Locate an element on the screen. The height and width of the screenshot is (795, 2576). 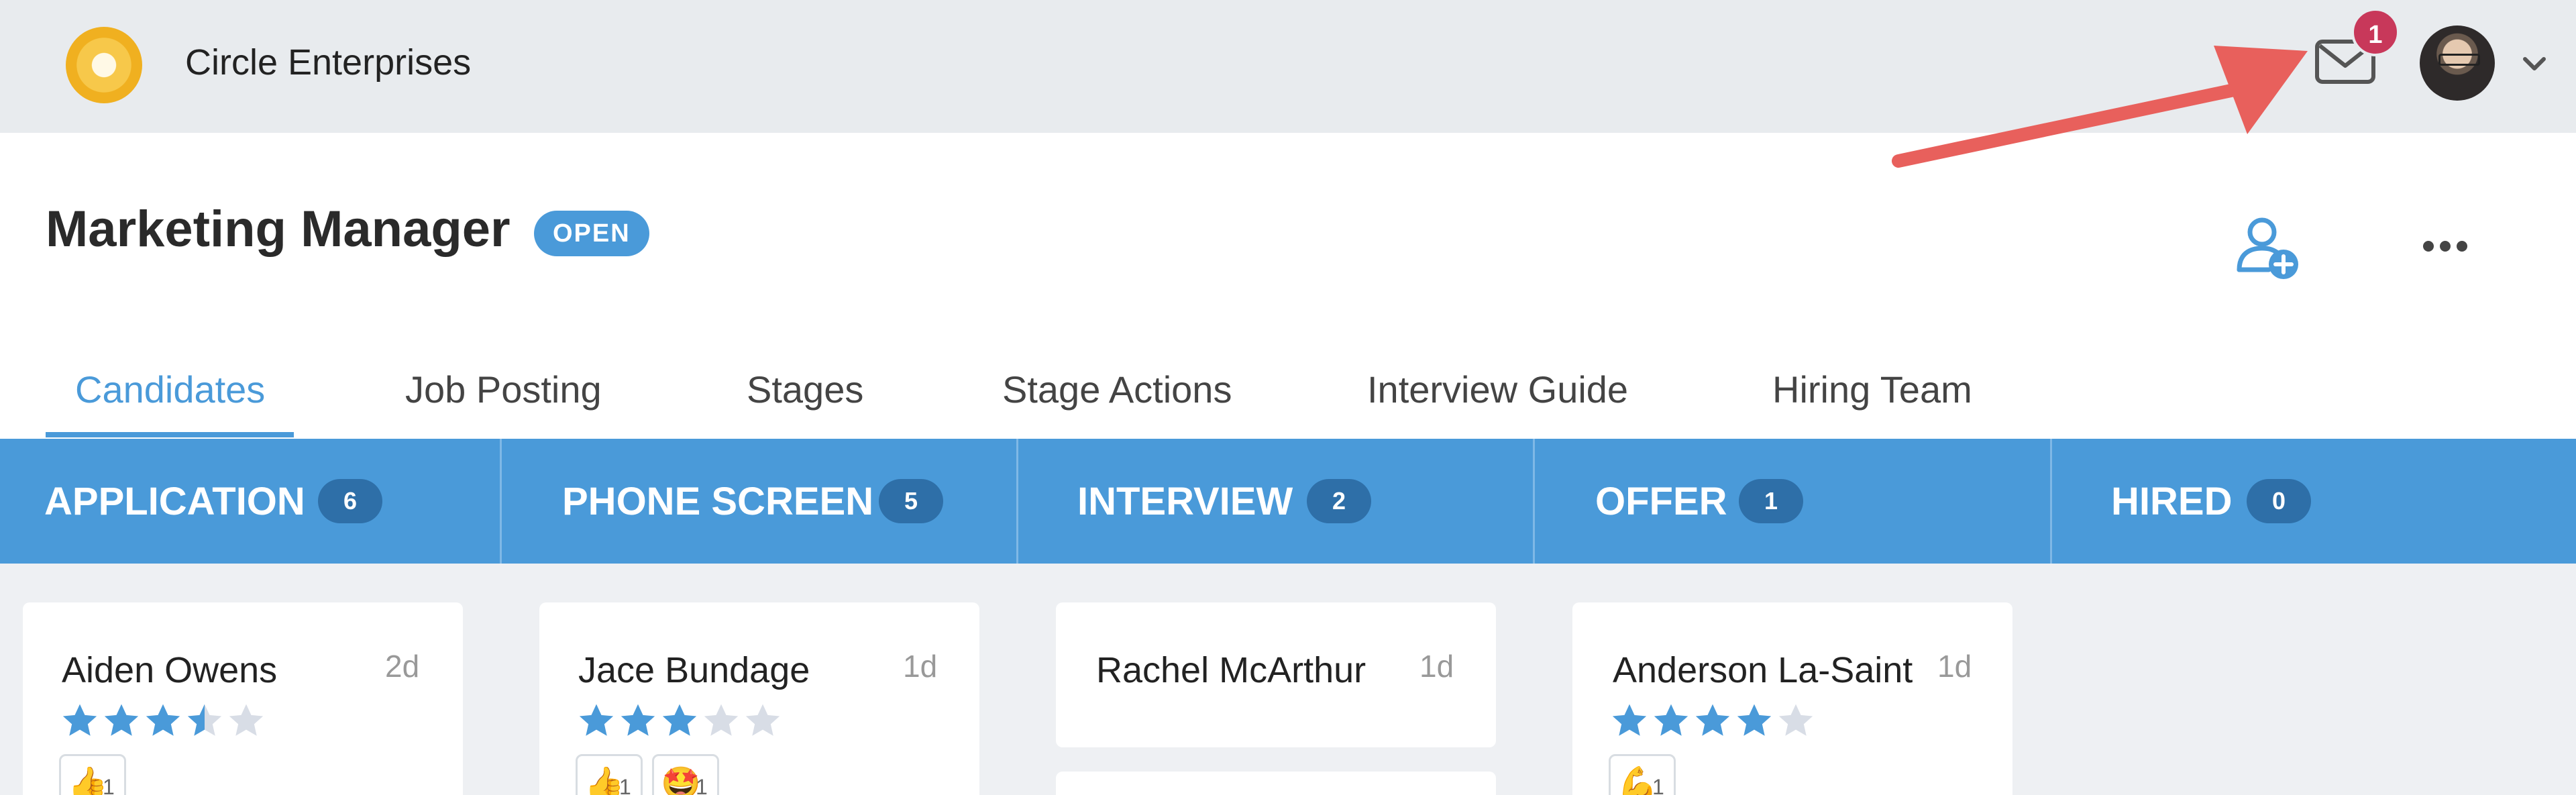
candidate-name: Jace Bundage is located at coordinates (694, 670).